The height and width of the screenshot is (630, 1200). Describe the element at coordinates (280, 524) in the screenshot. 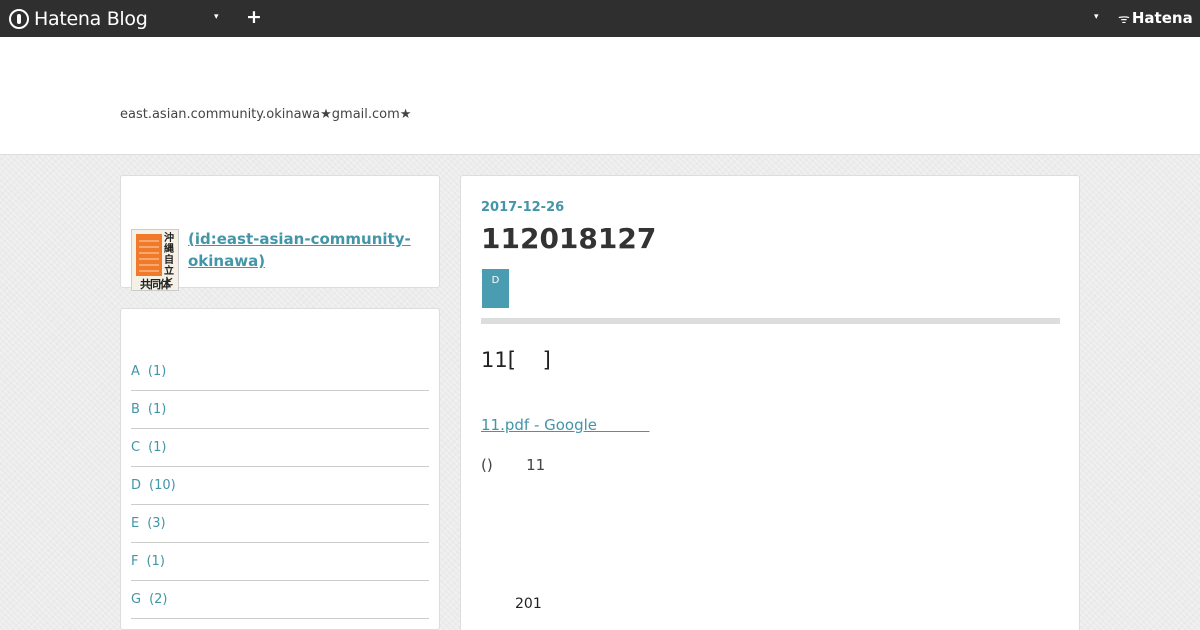

I see `category-item: E (3)` at that location.